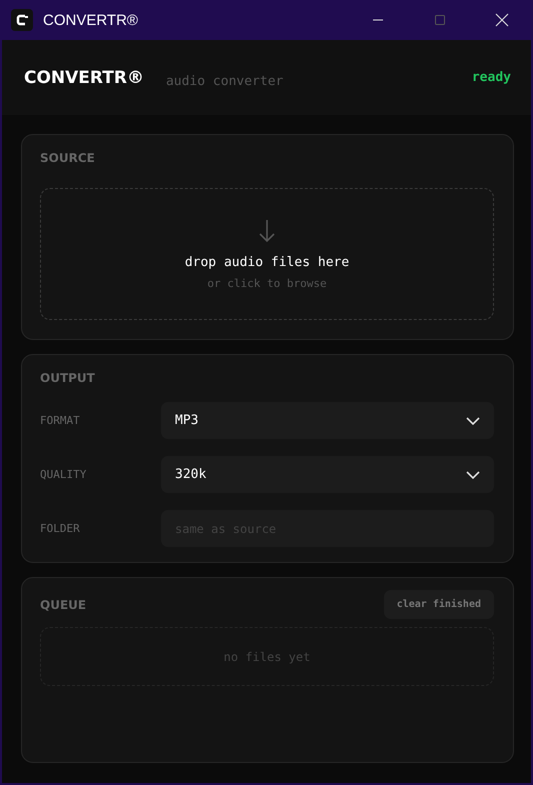 This screenshot has height=785, width=533. I want to click on clear-finished-button: clear finished, so click(439, 604).